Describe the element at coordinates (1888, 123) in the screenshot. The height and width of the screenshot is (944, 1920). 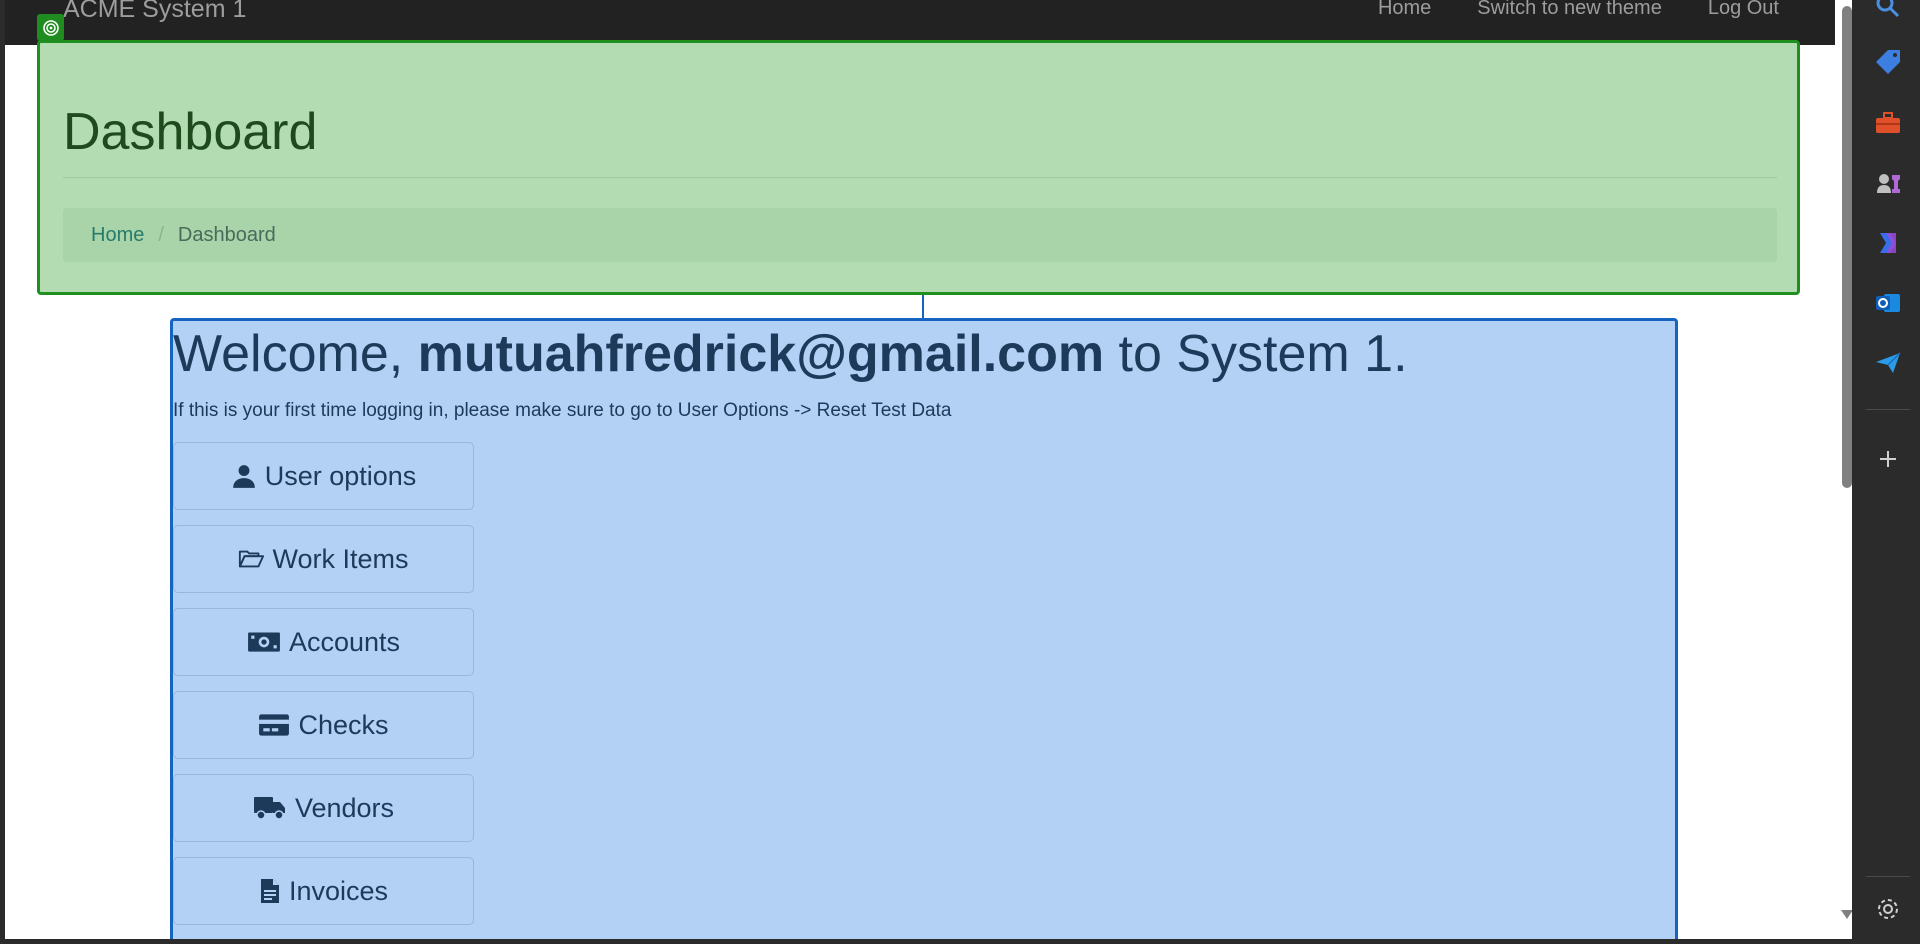
I see `toolbox-icon` at that location.